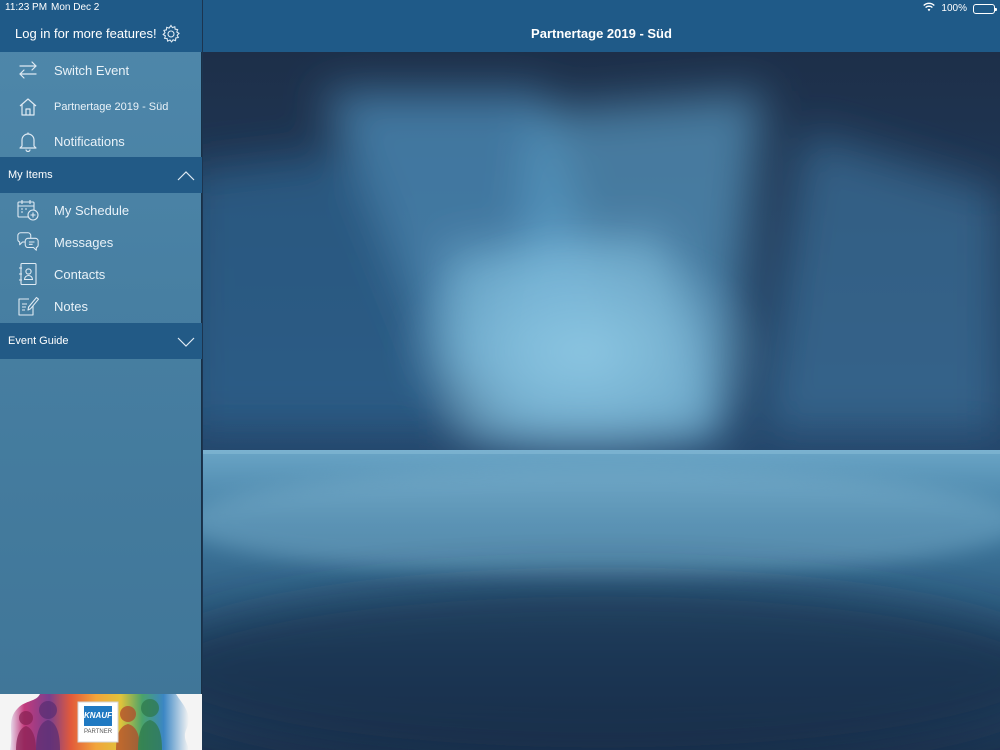 The width and height of the screenshot is (1000, 750). I want to click on section-label: Event Guide, so click(38, 341).